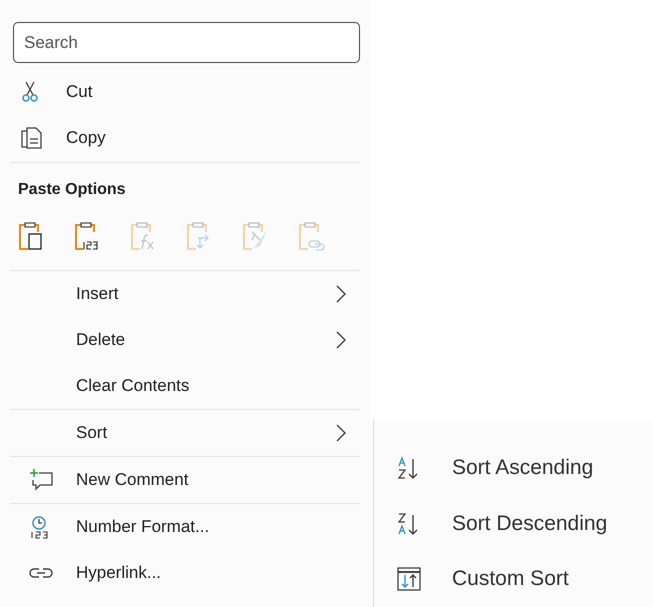 This screenshot has height=607, width=653. I want to click on menu-item: New Comment, so click(185, 480).